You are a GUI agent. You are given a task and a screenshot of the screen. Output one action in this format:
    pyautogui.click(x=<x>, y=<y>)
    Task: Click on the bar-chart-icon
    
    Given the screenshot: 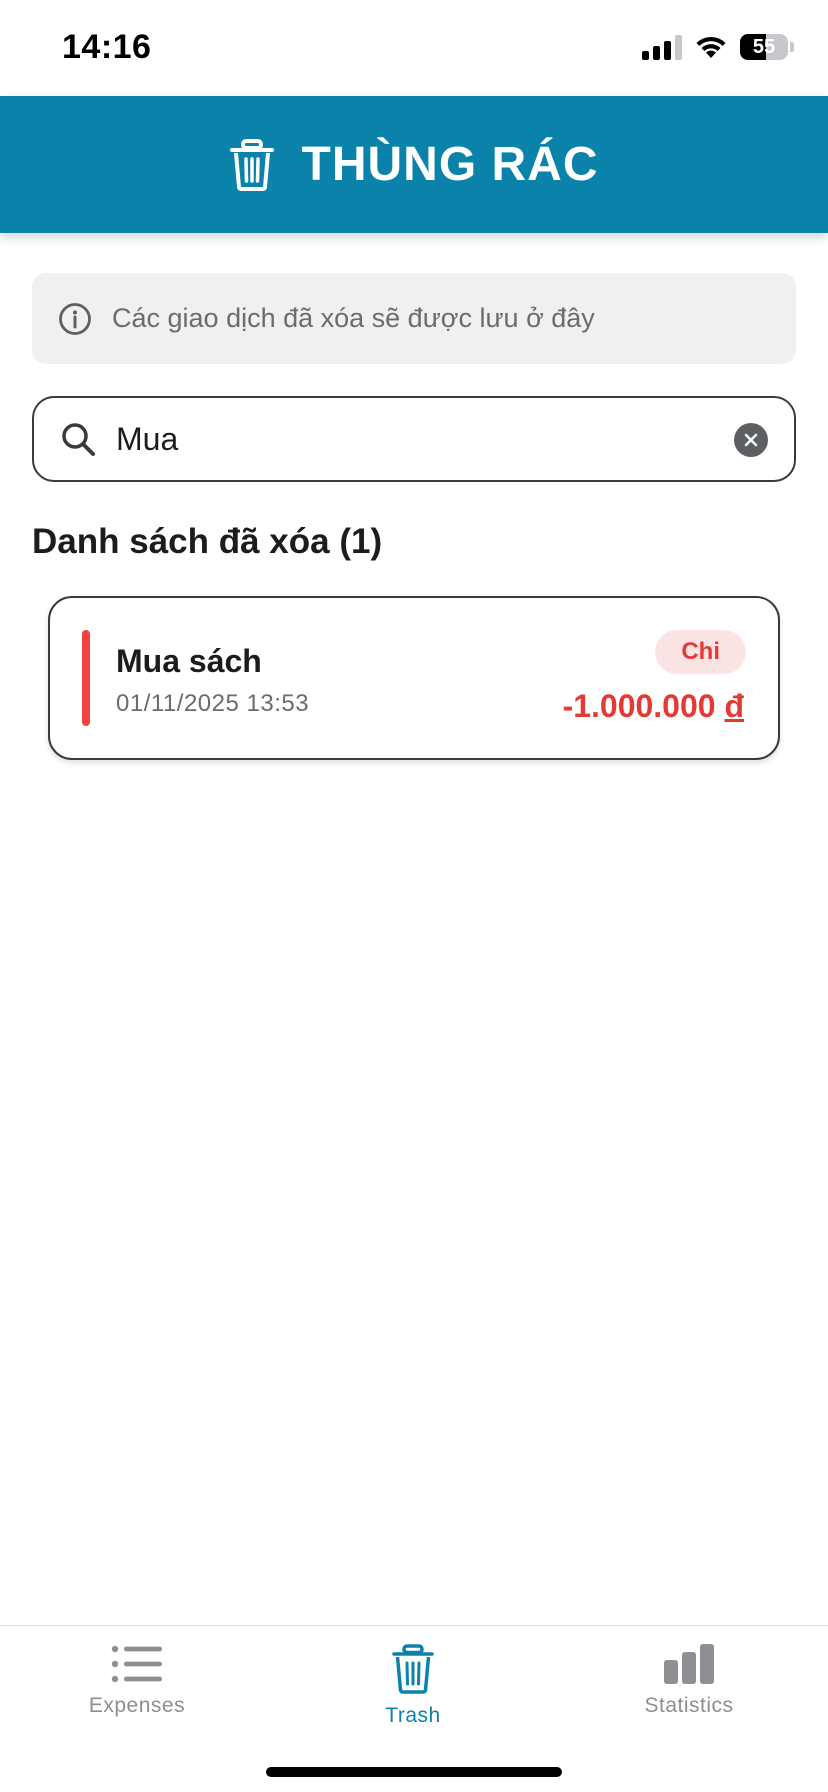 What is the action you would take?
    pyautogui.click(x=689, y=1664)
    